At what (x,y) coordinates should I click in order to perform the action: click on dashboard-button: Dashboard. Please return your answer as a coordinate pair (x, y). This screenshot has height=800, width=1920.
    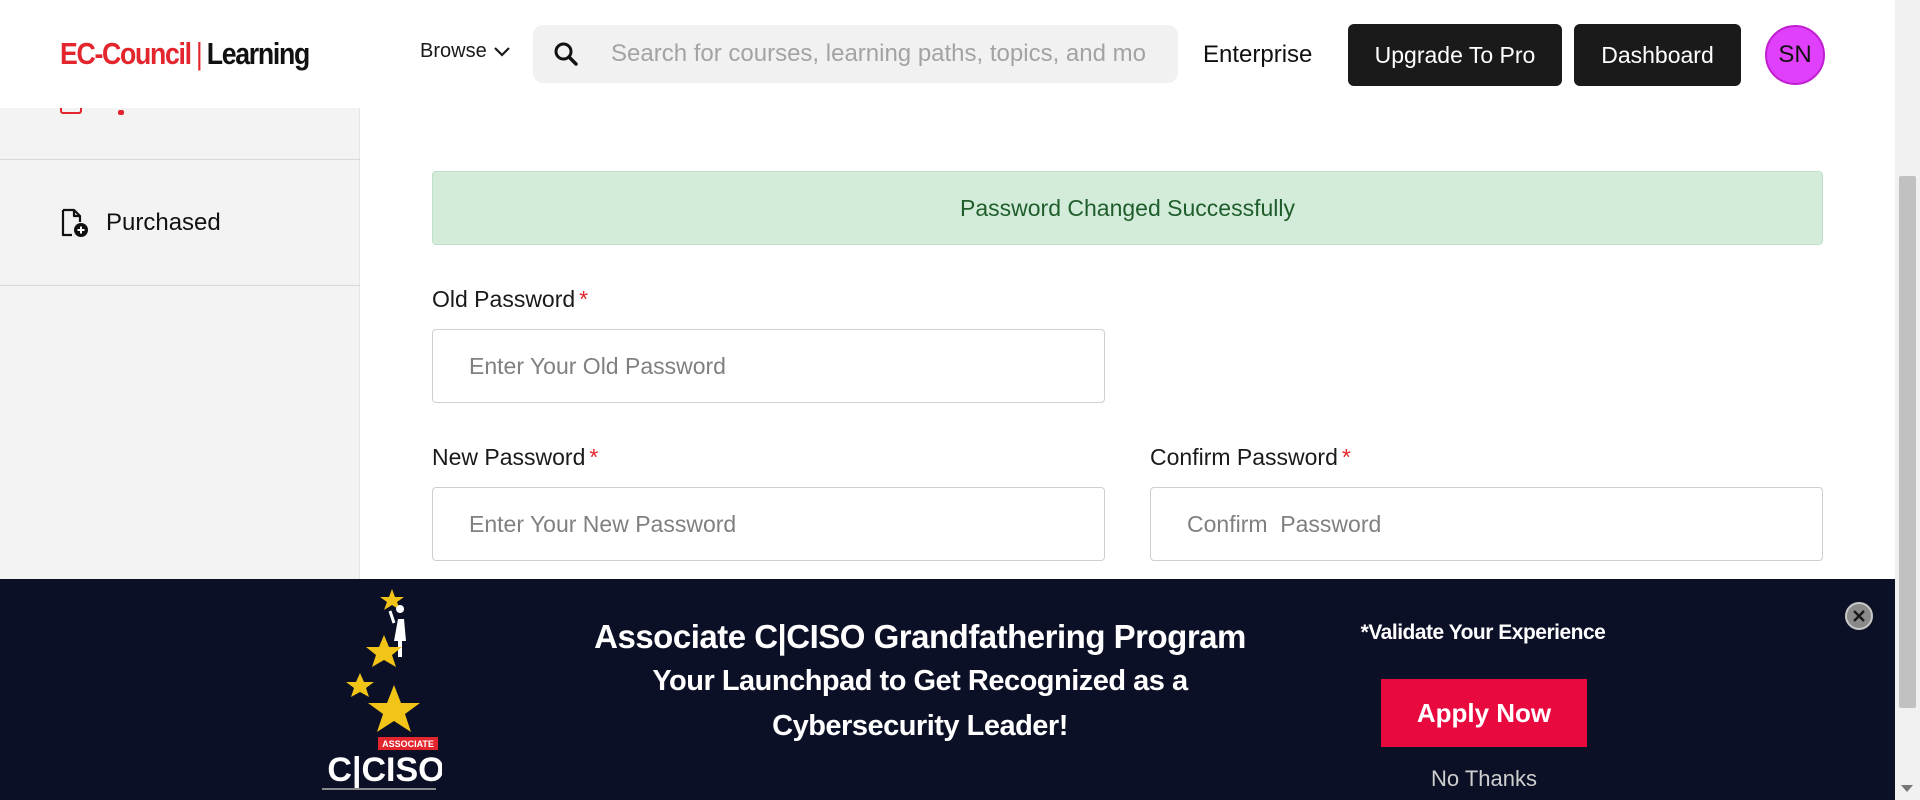
    Looking at the image, I should click on (1657, 55).